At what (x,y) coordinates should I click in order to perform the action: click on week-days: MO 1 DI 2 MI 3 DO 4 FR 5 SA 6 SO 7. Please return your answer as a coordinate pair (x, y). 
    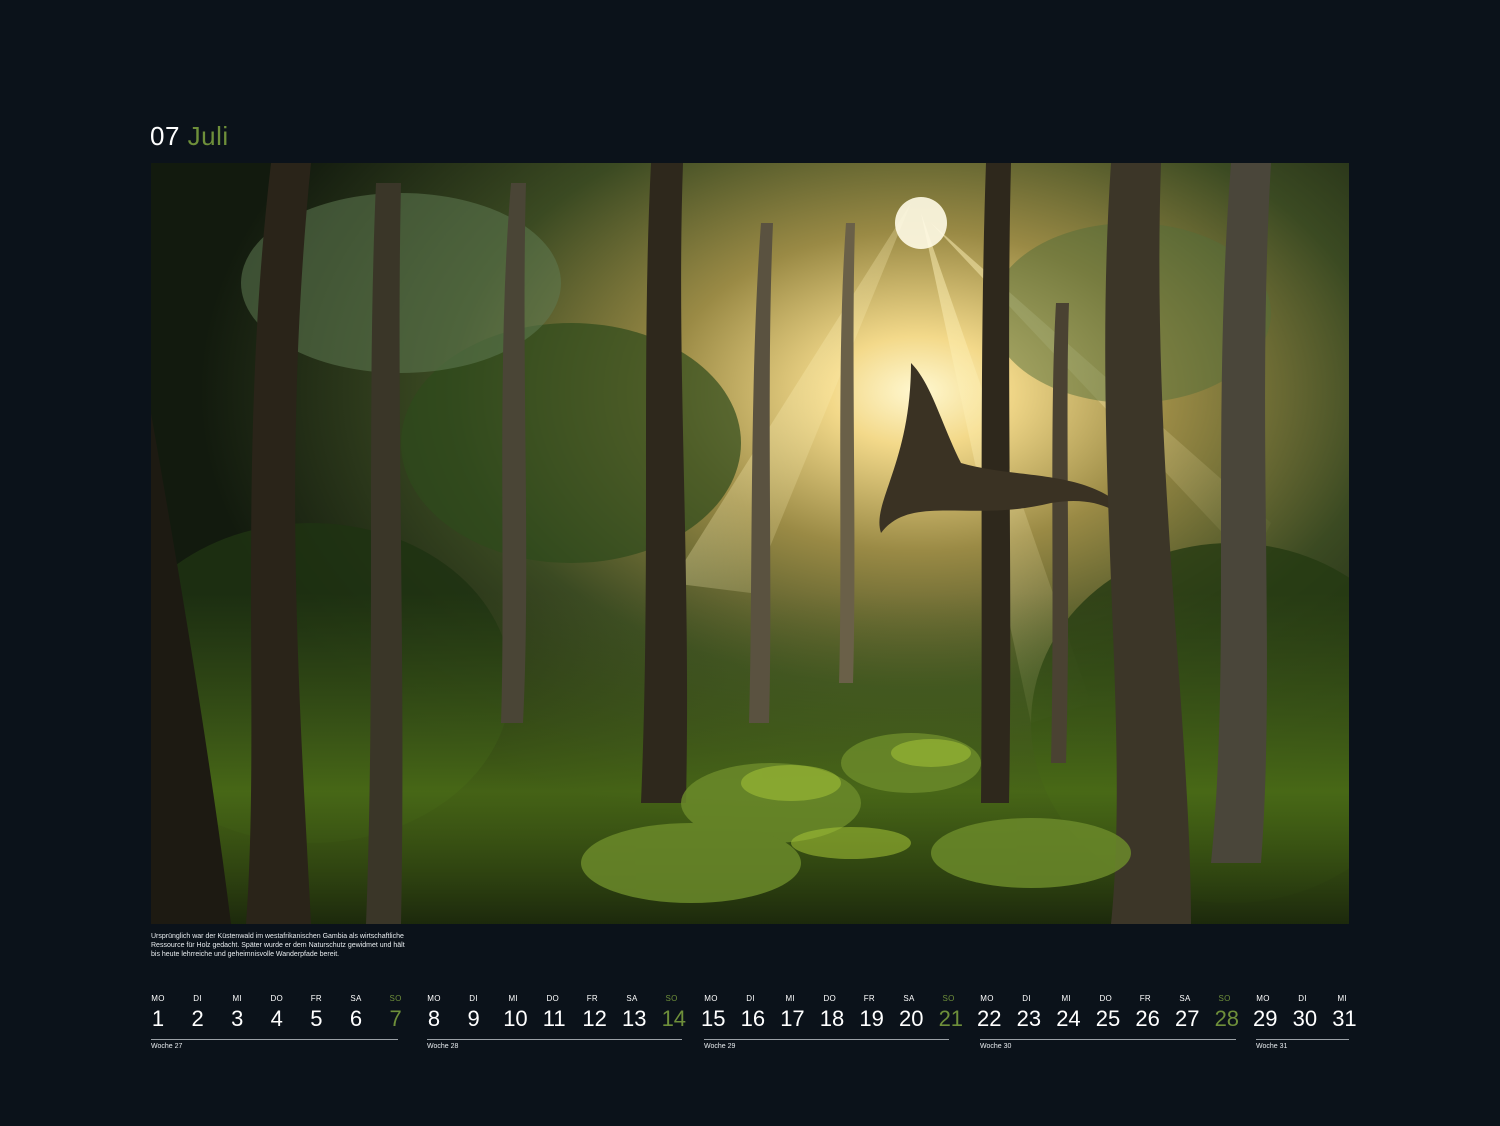
    Looking at the image, I should click on (289, 1015).